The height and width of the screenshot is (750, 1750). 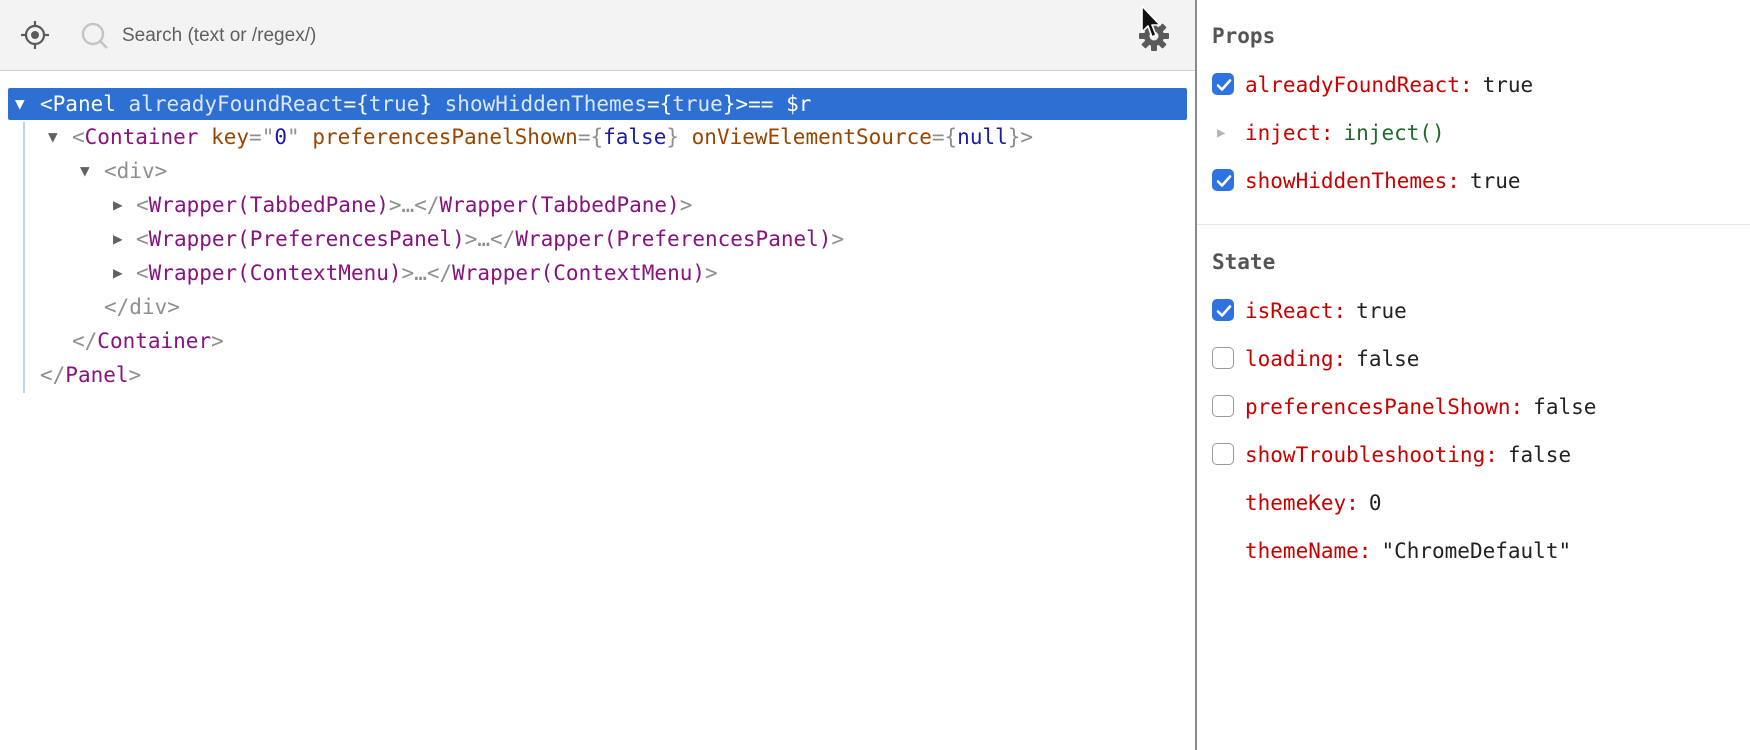 I want to click on toolbar, so click(x=597, y=35).